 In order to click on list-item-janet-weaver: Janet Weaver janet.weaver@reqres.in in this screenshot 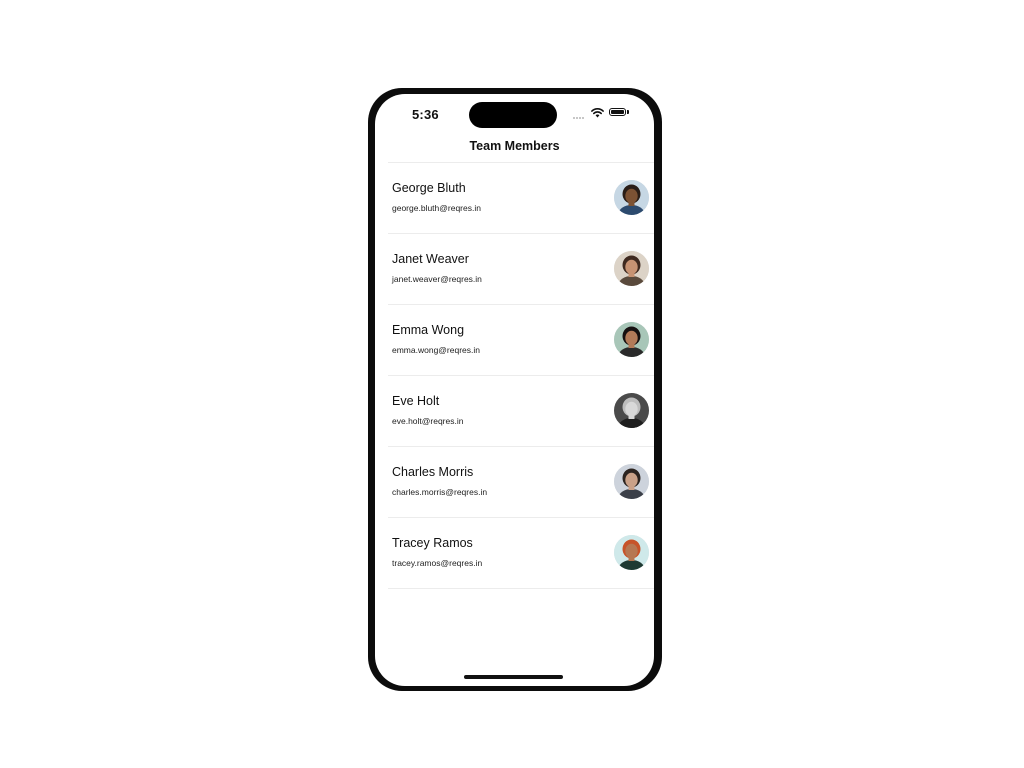, I will do `click(521, 269)`.